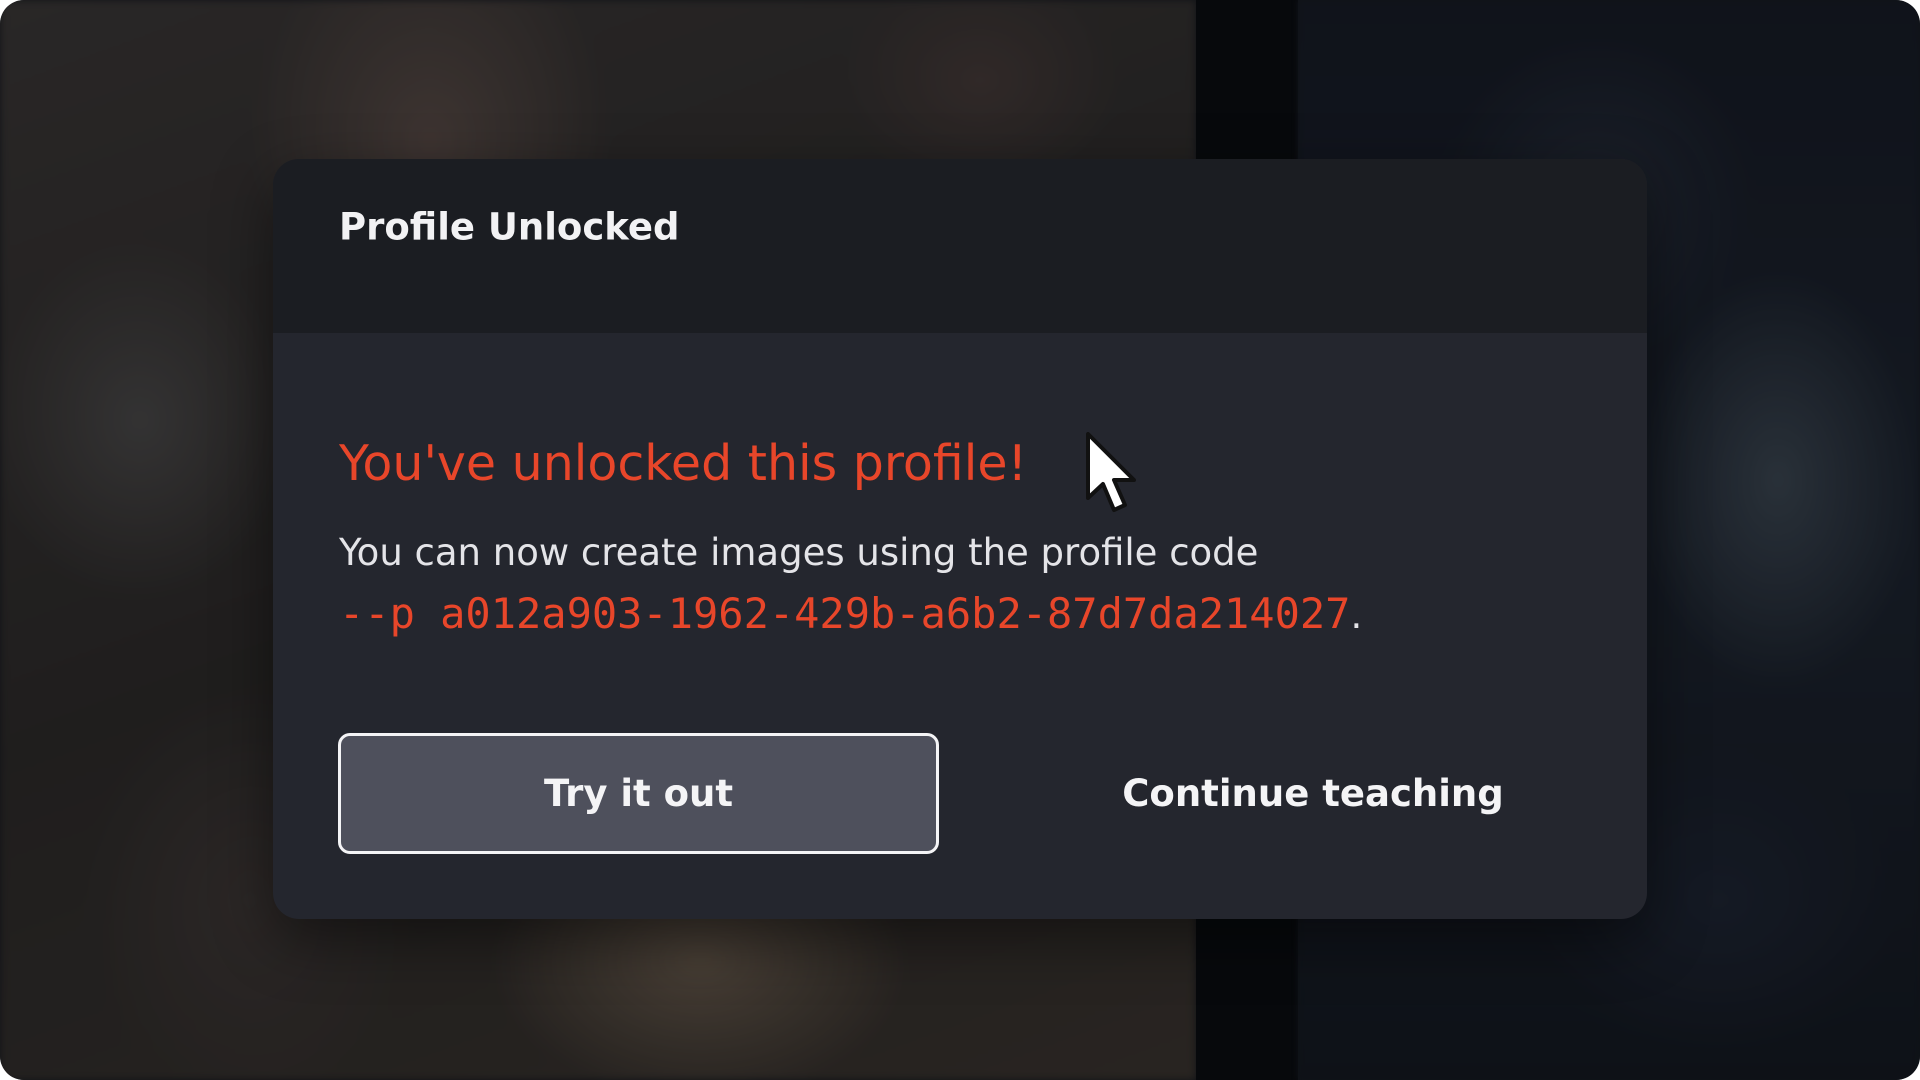  What do you see at coordinates (1111, 472) in the screenshot?
I see `mouse-pointer-icon` at bounding box center [1111, 472].